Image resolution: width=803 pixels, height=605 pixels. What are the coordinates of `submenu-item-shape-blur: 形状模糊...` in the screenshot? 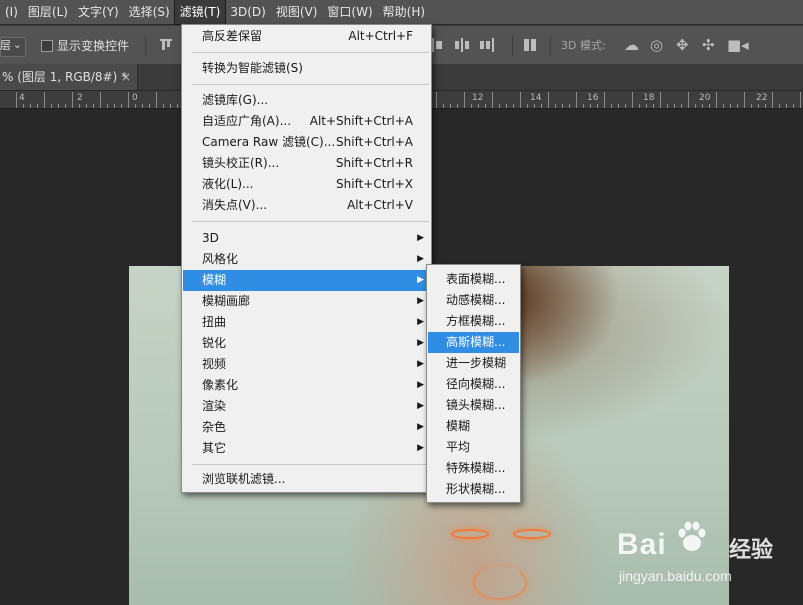 It's located at (473, 489).